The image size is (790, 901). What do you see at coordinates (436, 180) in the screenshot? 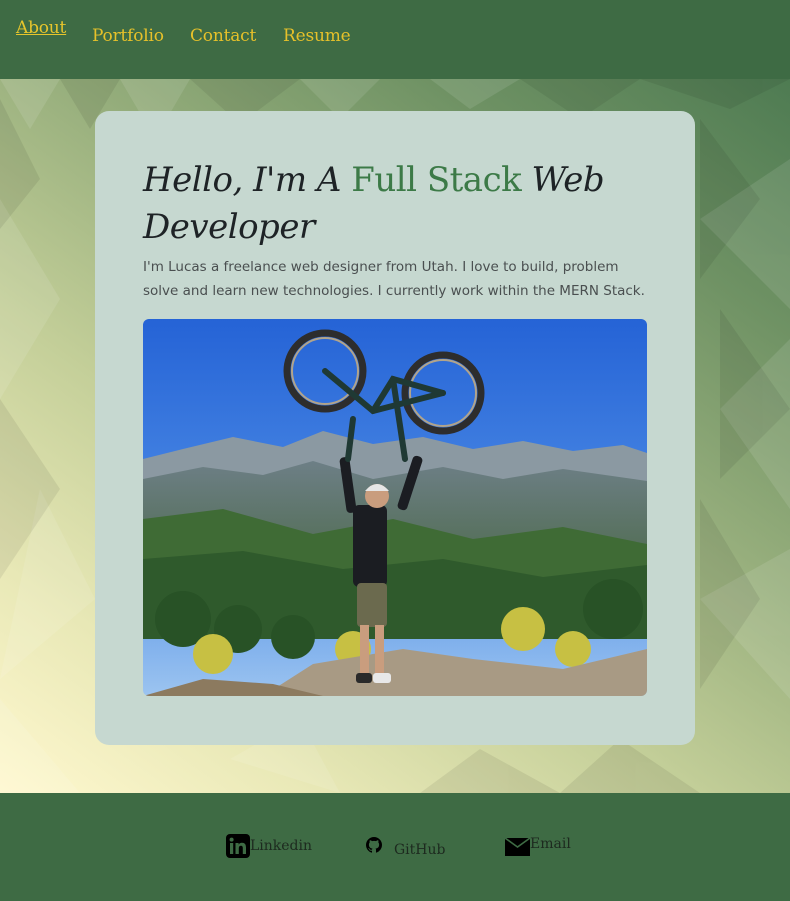
I see `headline-accent: Full Stack` at bounding box center [436, 180].